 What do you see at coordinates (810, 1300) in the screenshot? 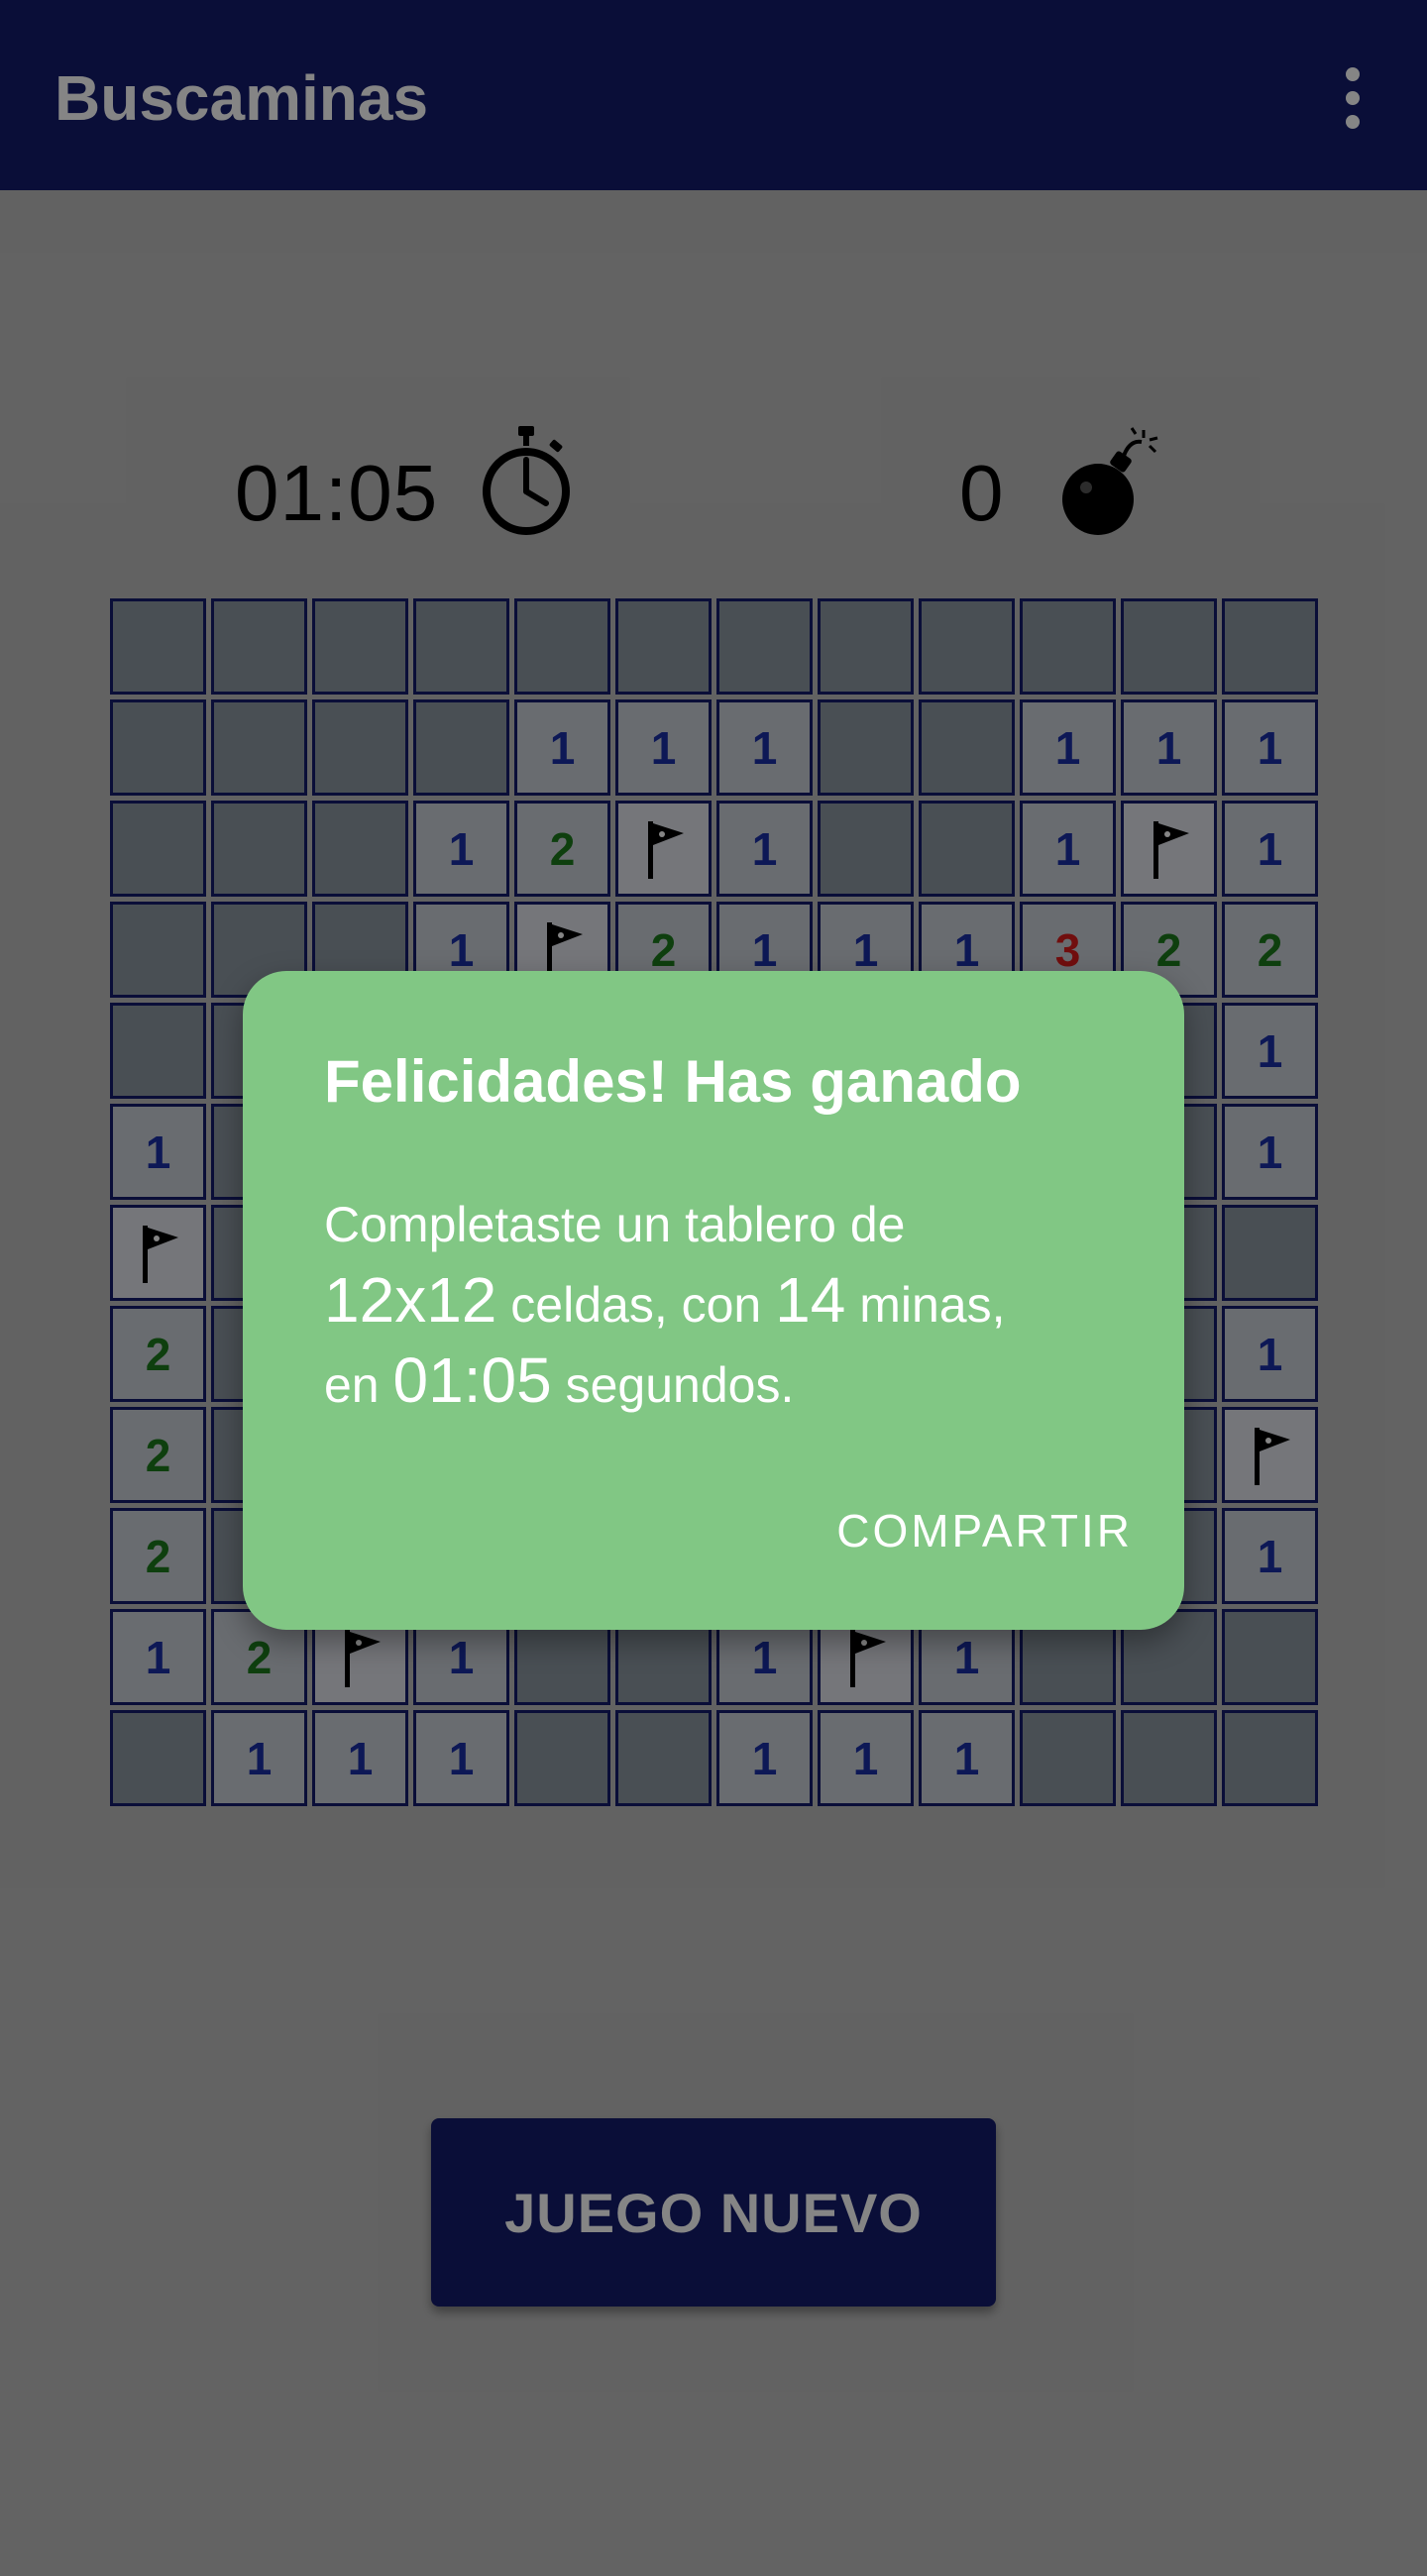
I see `mines-count-value: 14` at bounding box center [810, 1300].